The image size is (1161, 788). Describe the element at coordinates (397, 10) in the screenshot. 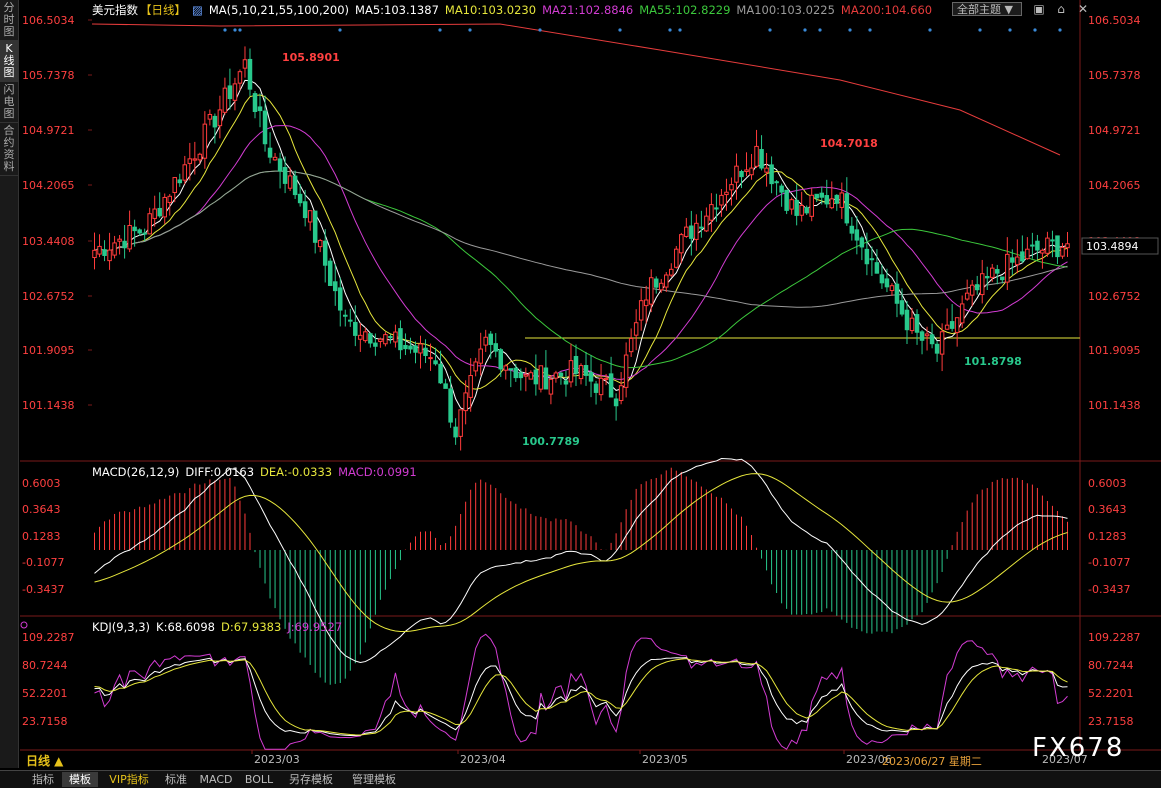

I see `ma5-value: MA5:103.1387` at that location.